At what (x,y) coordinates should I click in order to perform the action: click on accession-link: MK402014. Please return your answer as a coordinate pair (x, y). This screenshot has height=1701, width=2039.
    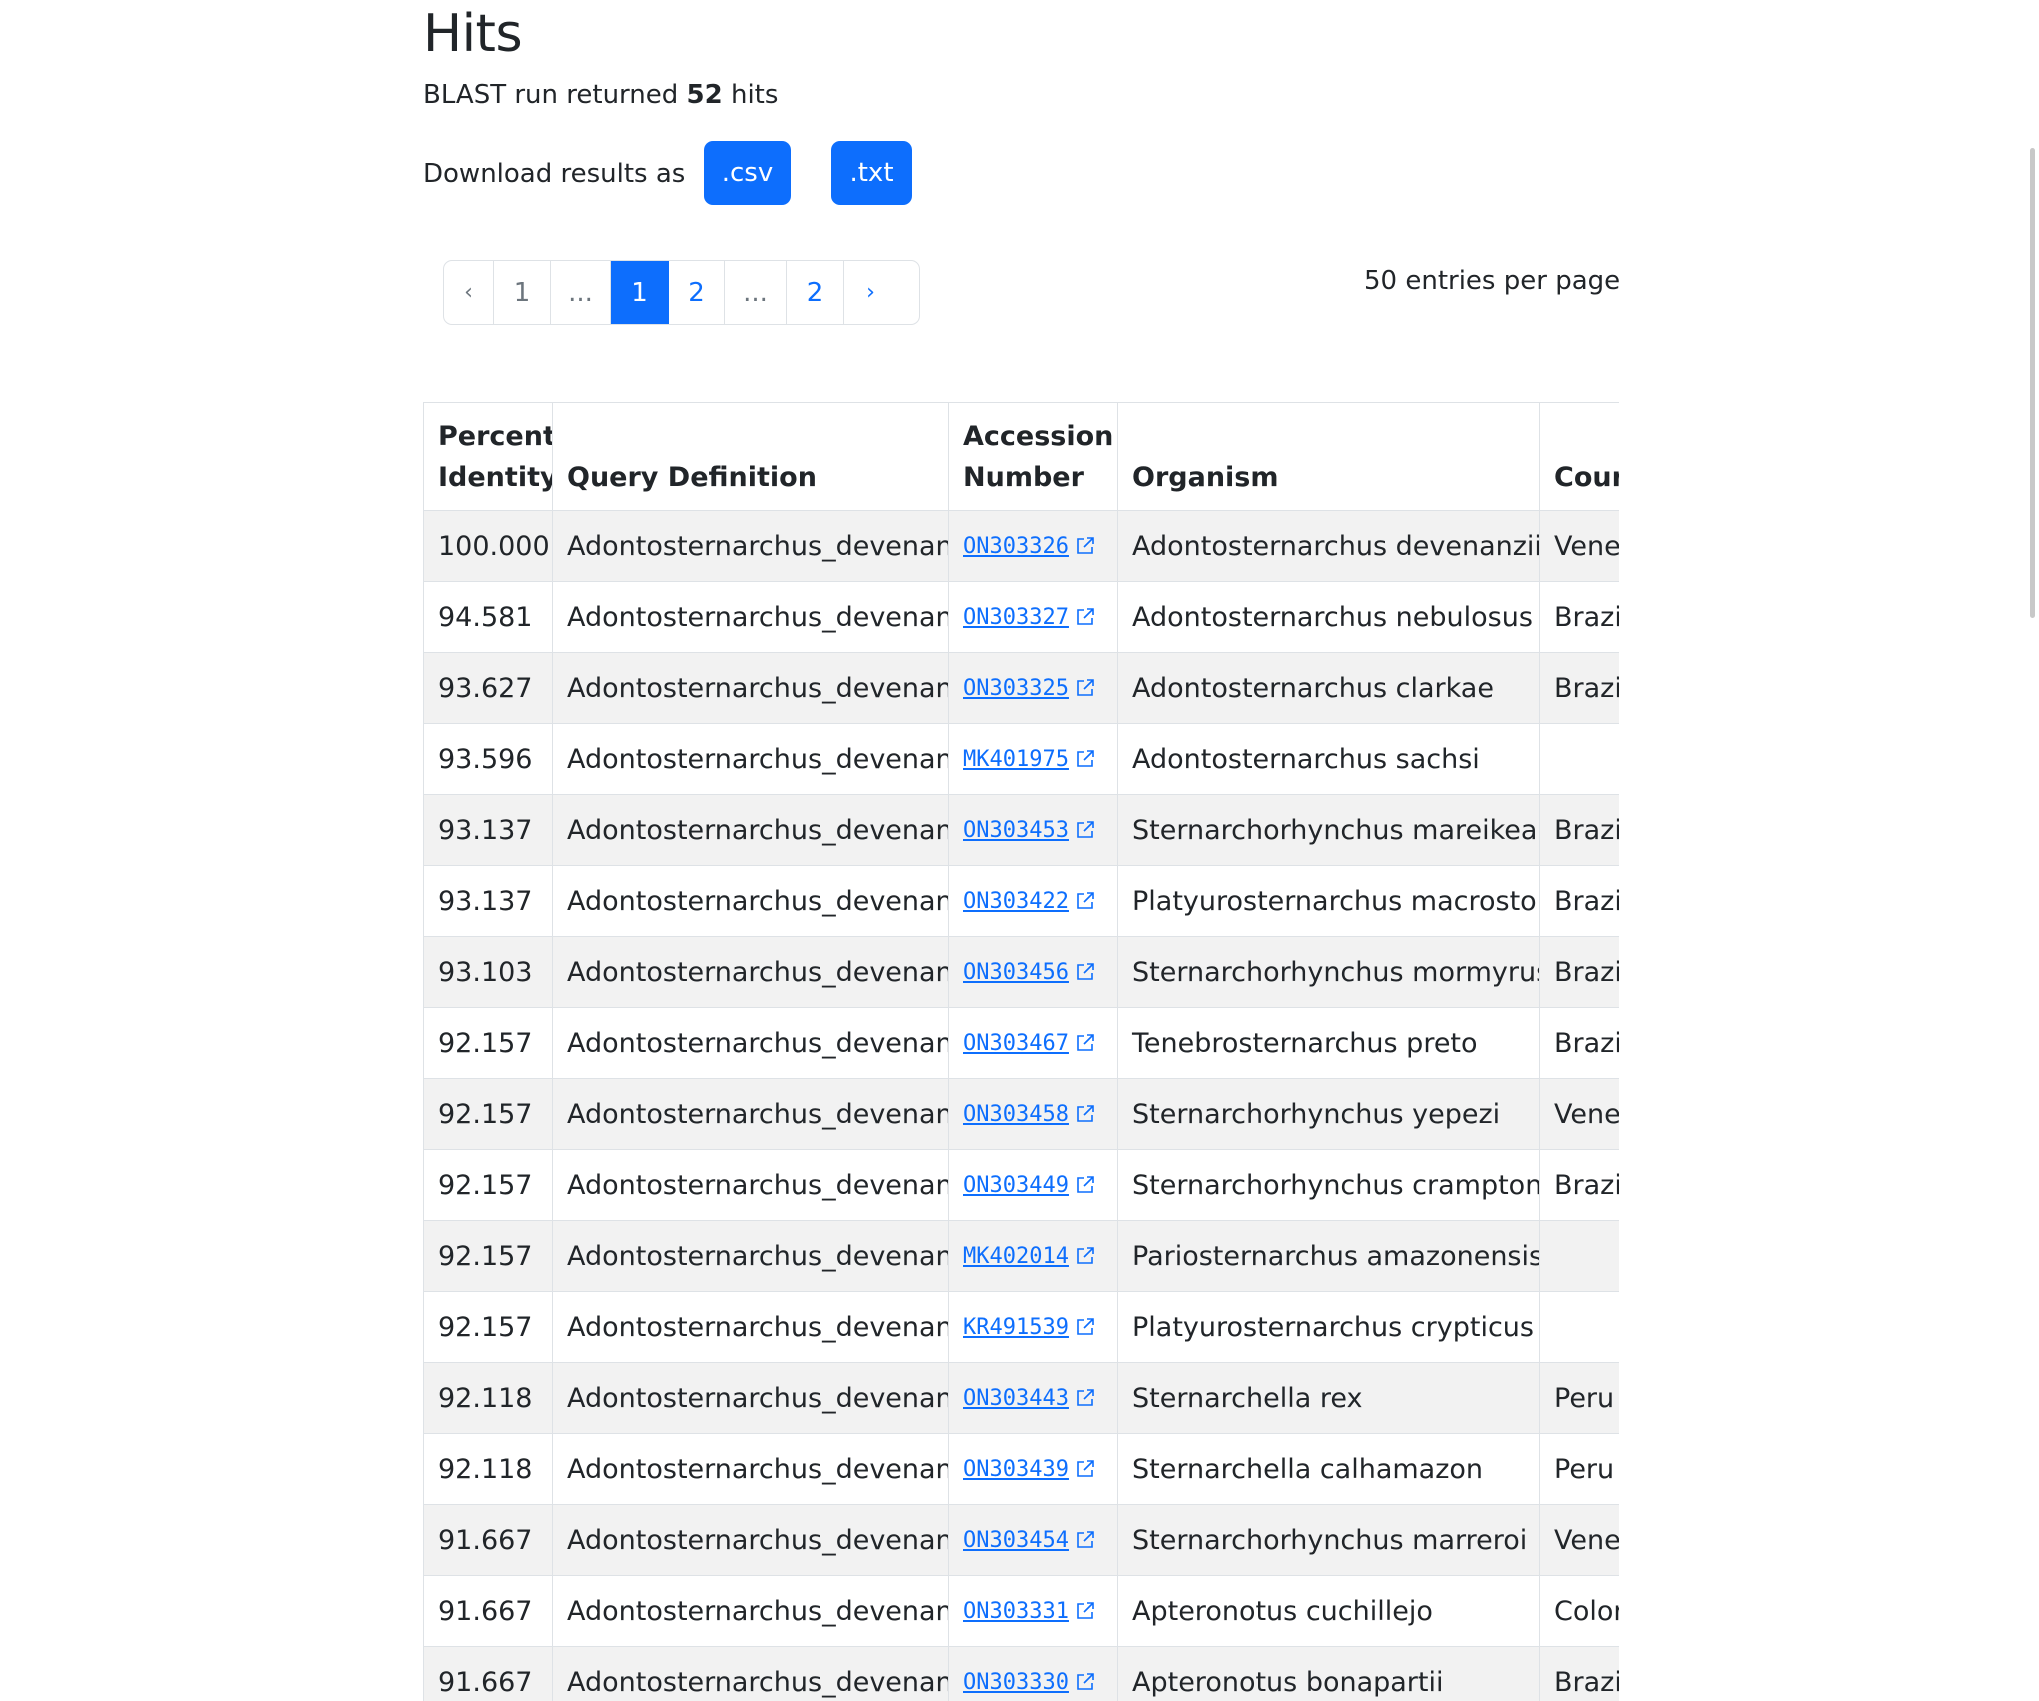
    Looking at the image, I should click on (1016, 1256).